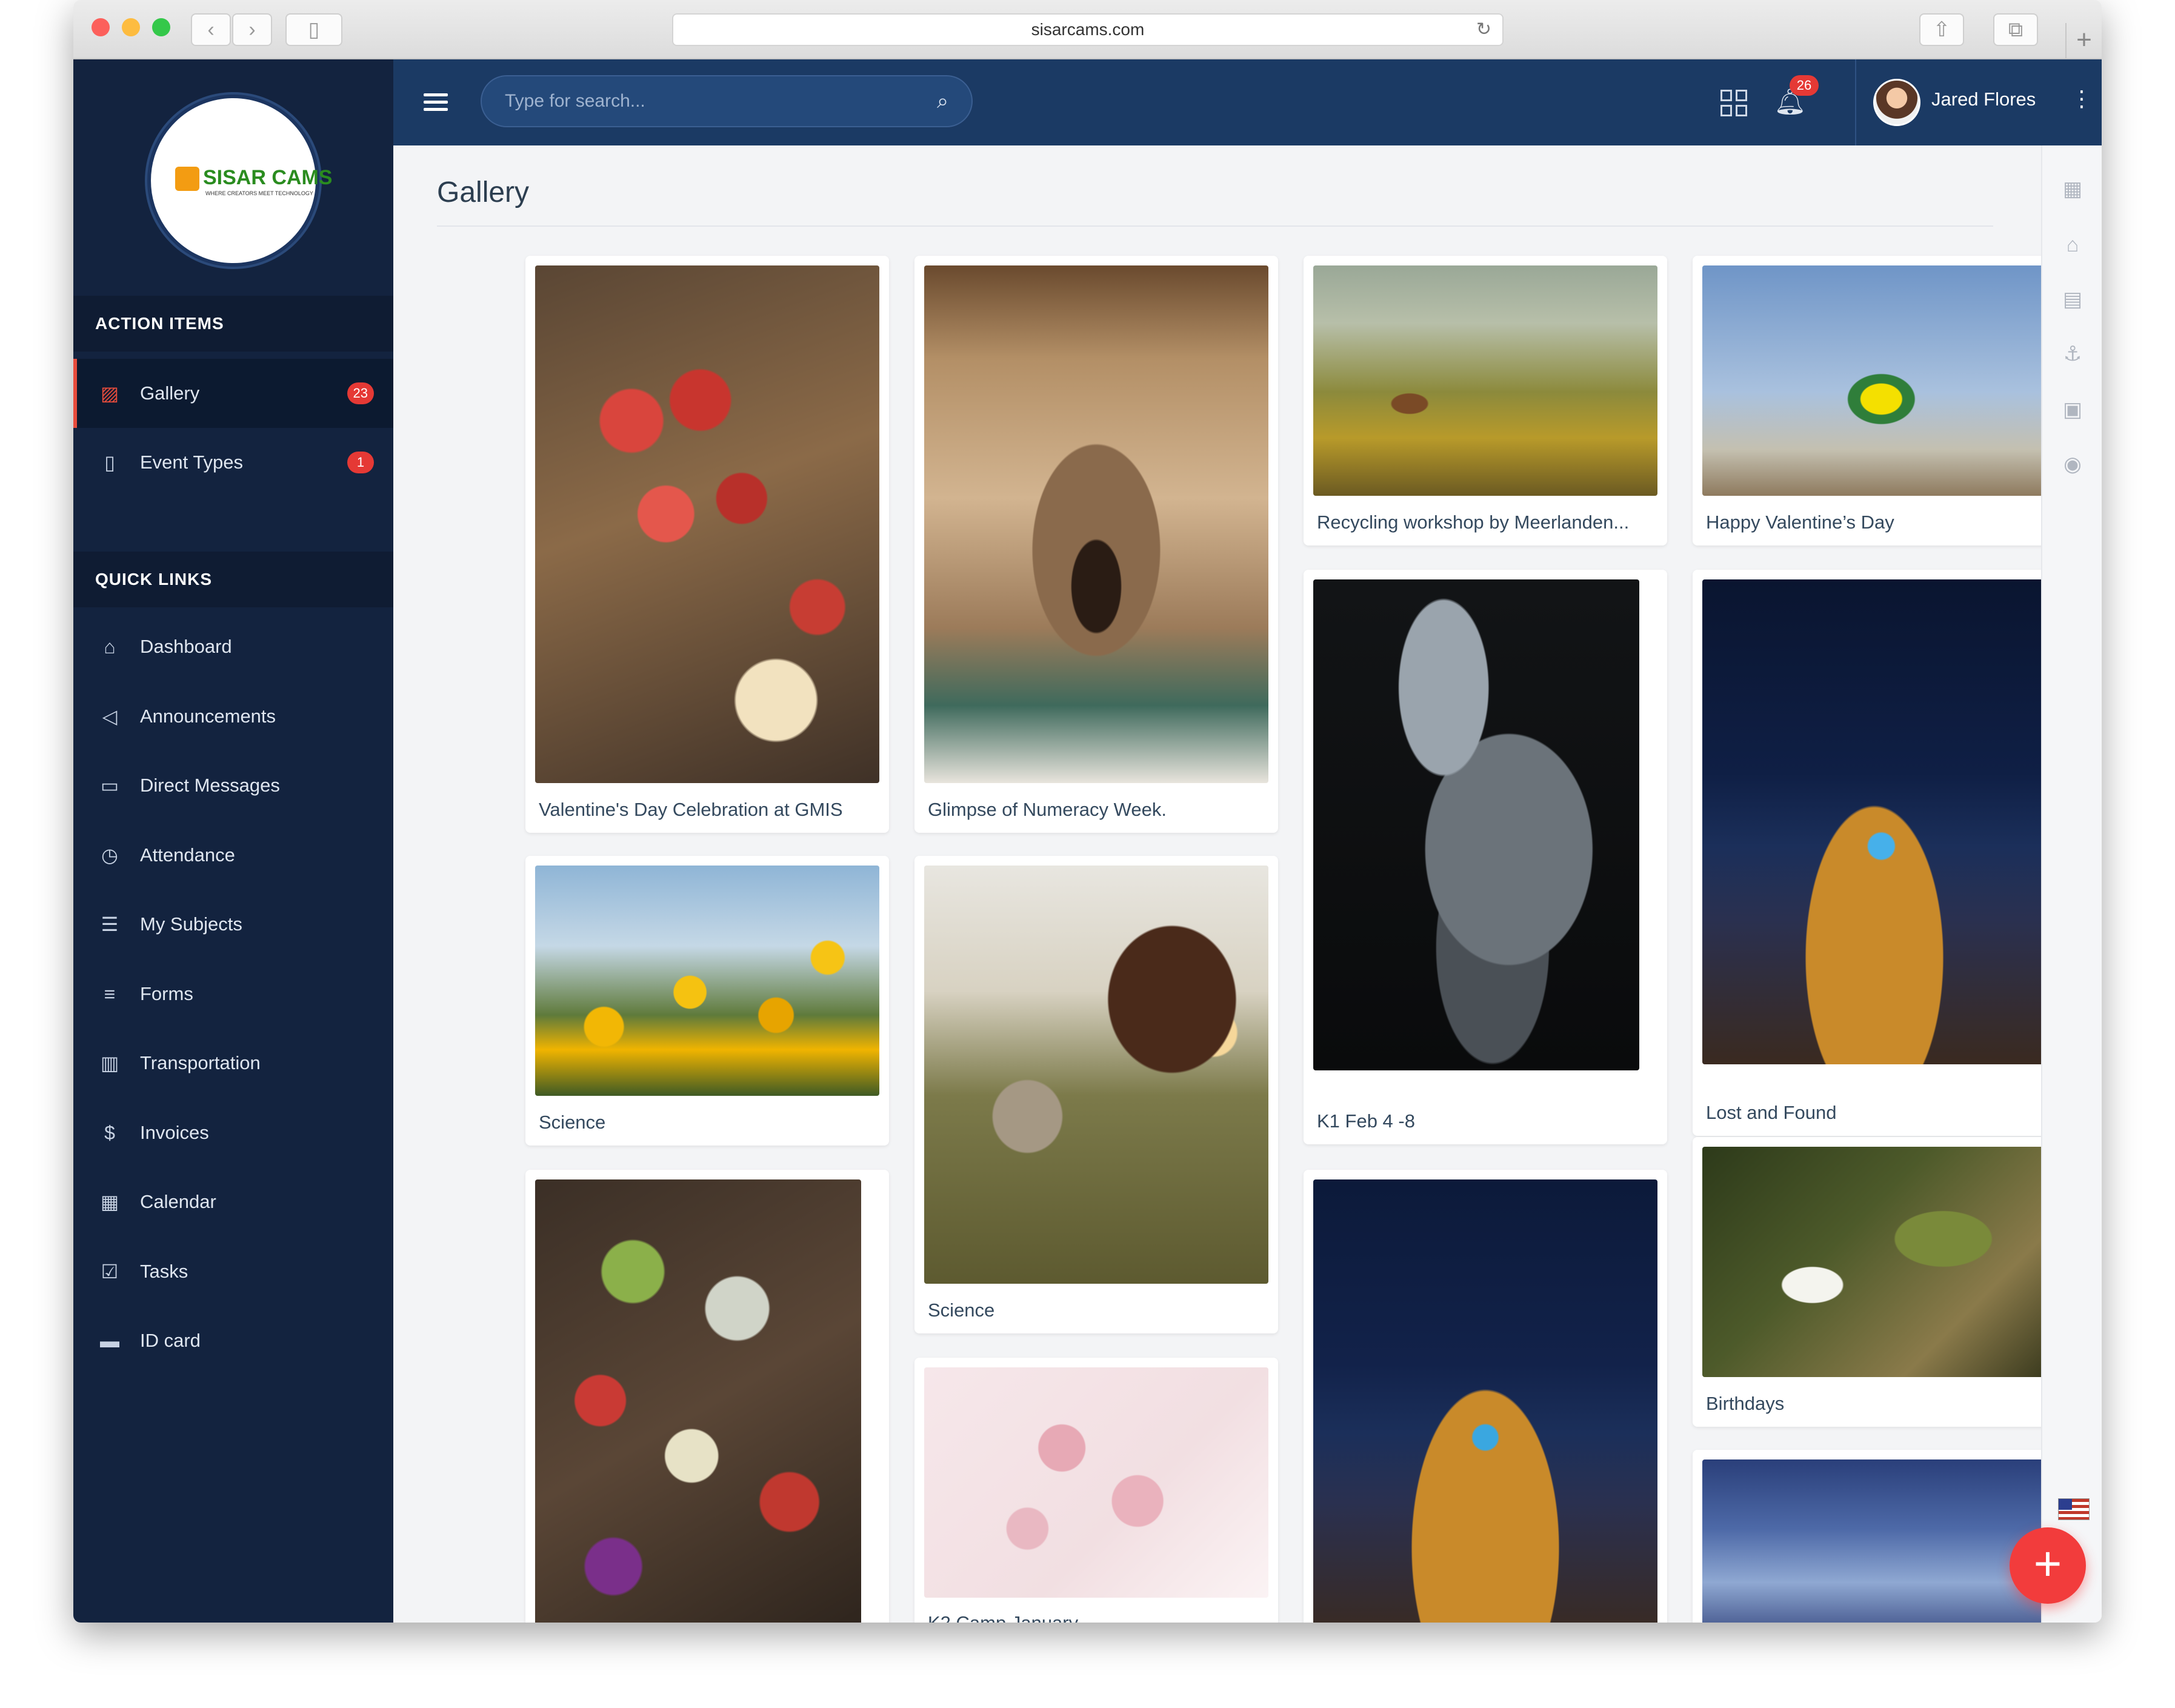  I want to click on user-name: Jared Flores, so click(1983, 99).